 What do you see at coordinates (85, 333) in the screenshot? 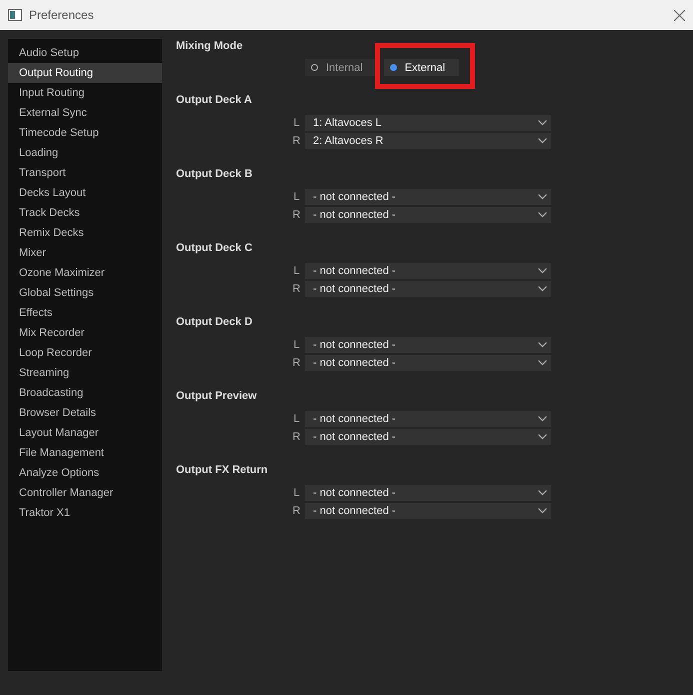
I see `sidebar-item: Mix Recorder` at bounding box center [85, 333].